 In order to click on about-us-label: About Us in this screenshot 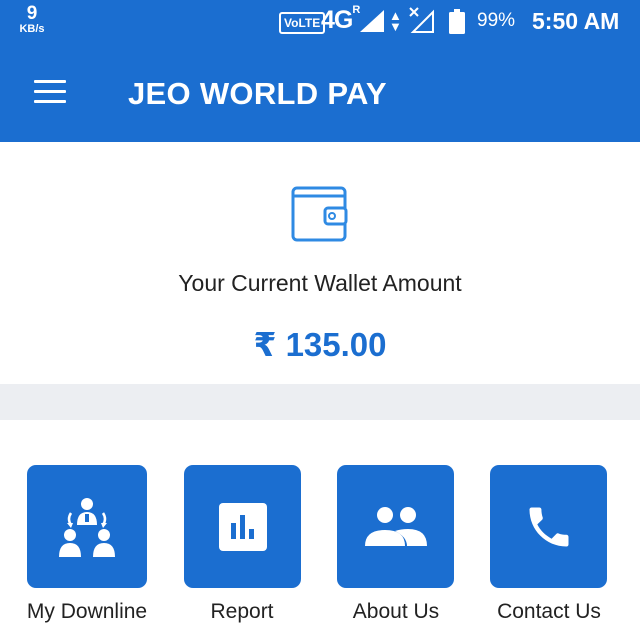, I will do `click(396, 611)`.